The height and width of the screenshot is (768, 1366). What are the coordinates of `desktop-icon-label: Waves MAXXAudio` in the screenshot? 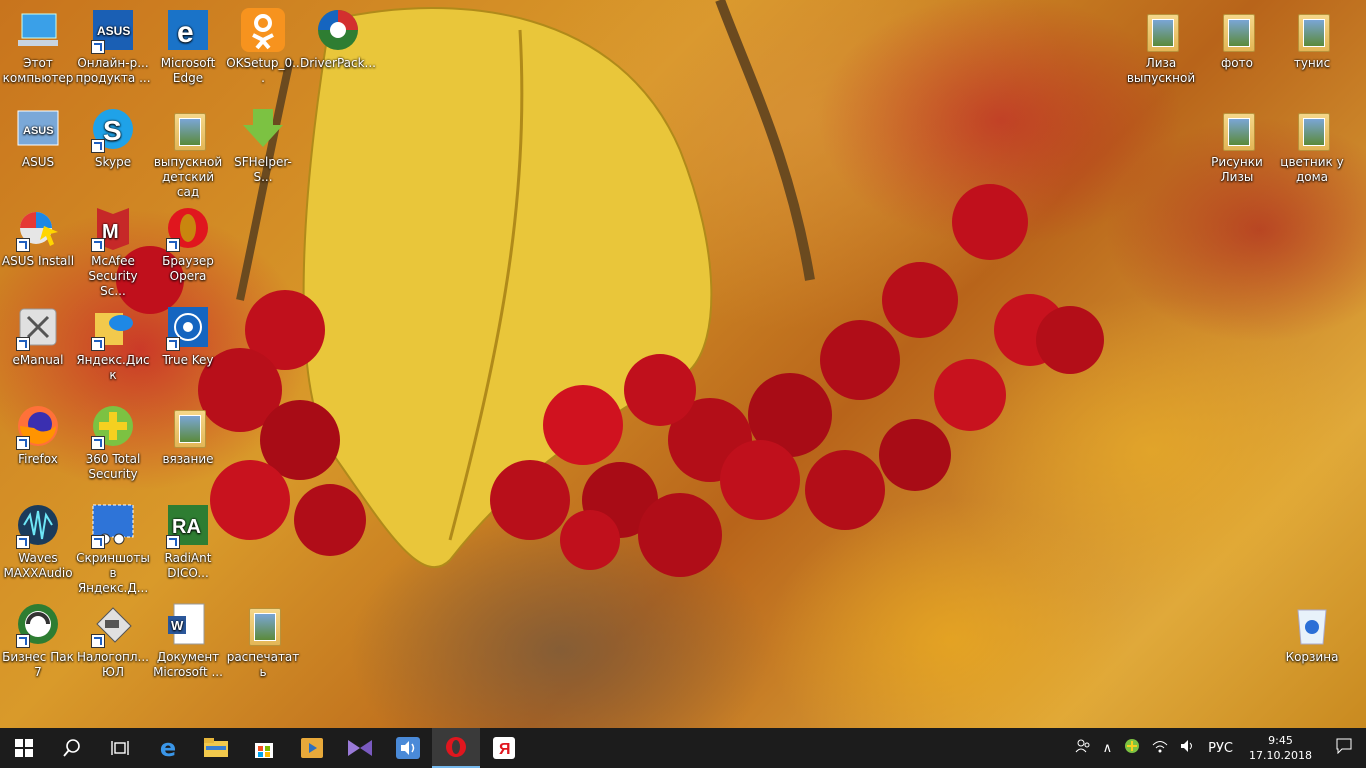 It's located at (38, 565).